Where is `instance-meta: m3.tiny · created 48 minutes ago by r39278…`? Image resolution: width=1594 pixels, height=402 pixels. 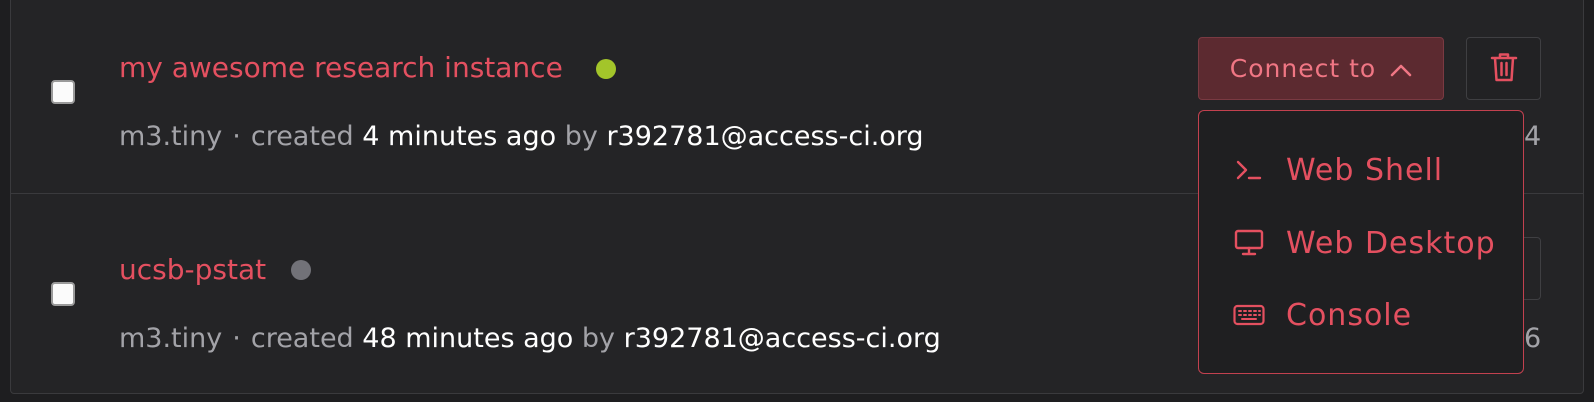
instance-meta: m3.tiny · created 48 minutes ago by r39278… is located at coordinates (530, 339).